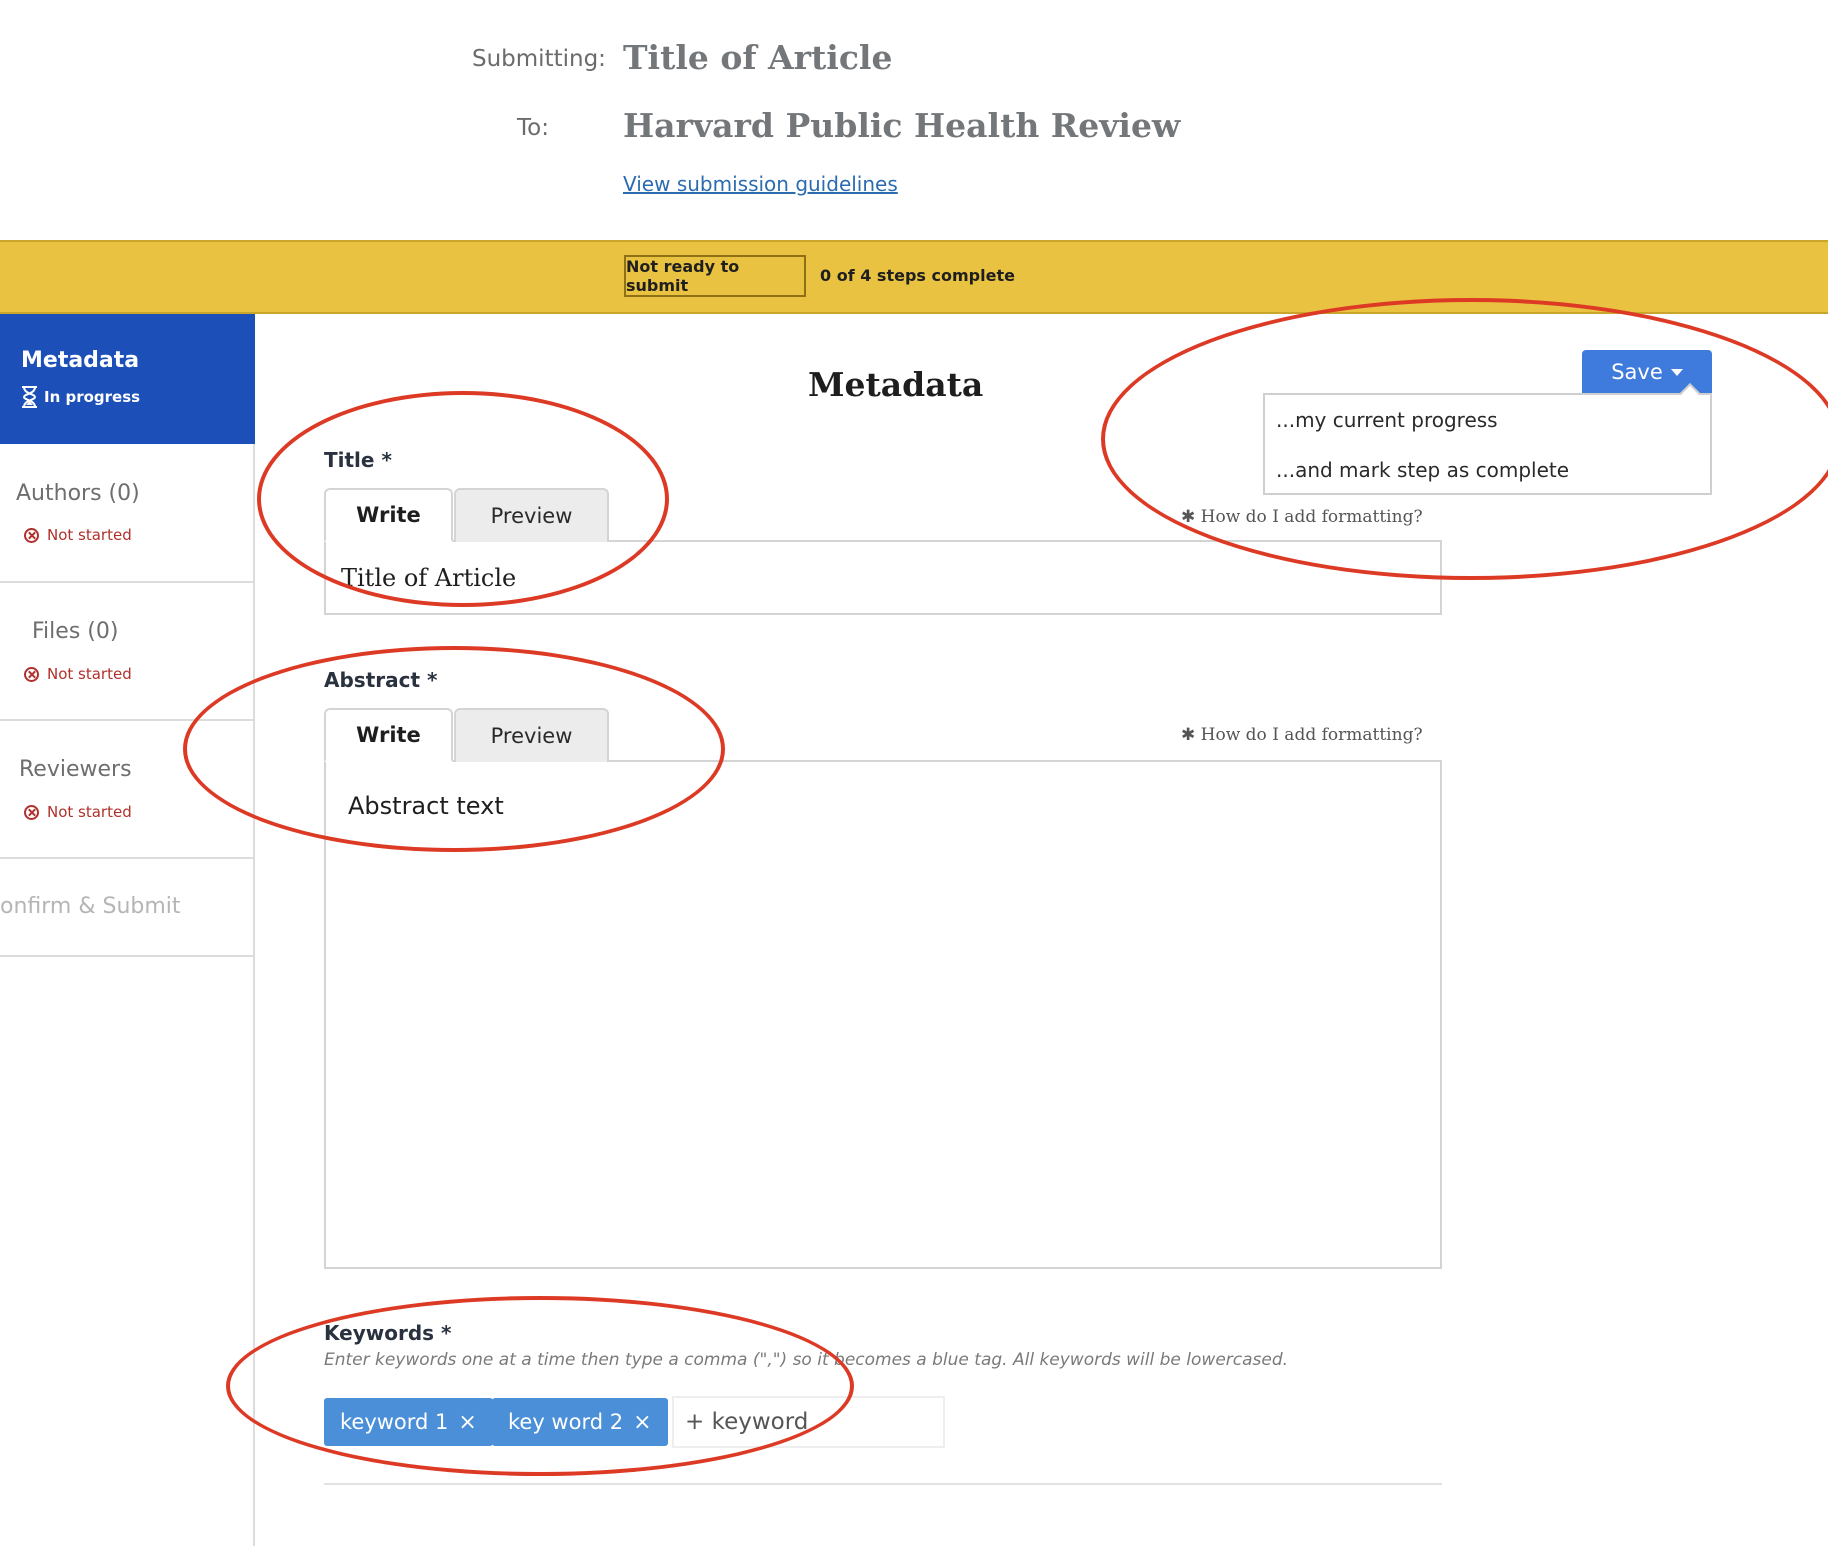 This screenshot has width=1828, height=1546. I want to click on save-complete-option: ...and mark step as complete, so click(1422, 470).